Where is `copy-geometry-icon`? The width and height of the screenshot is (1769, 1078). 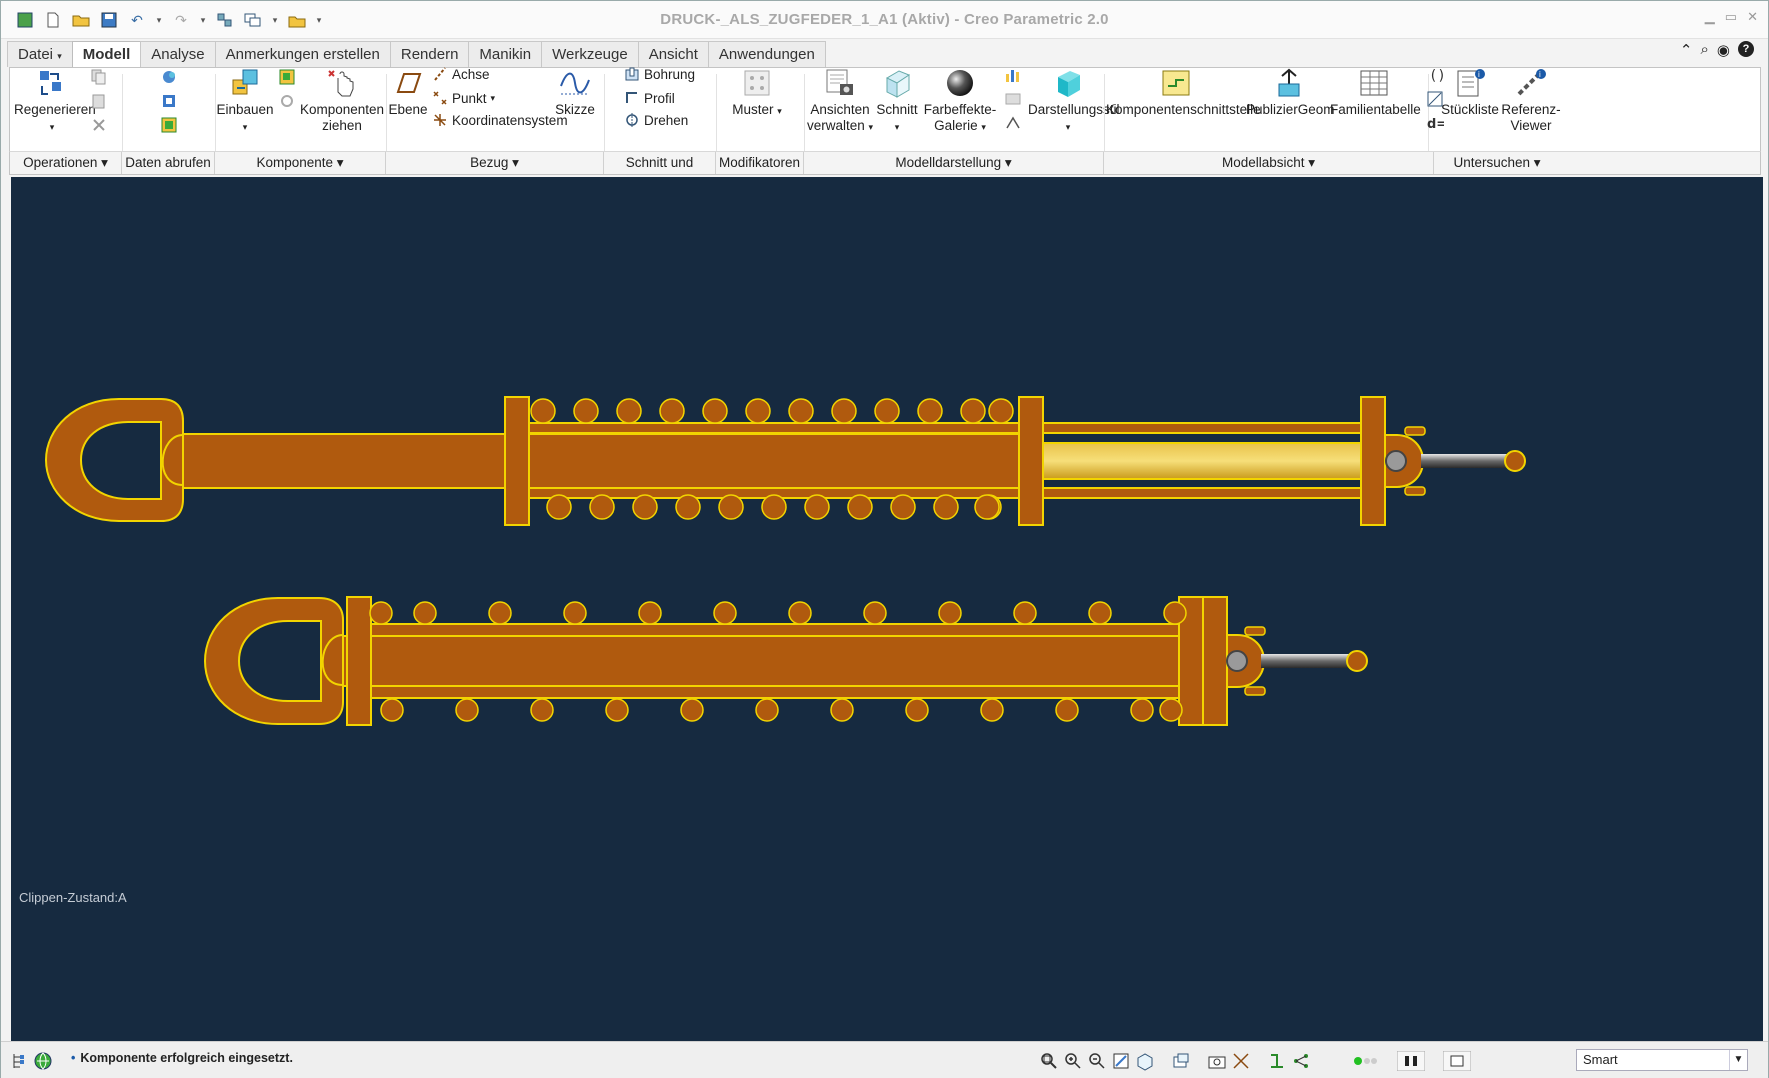
copy-geometry-icon is located at coordinates (169, 77).